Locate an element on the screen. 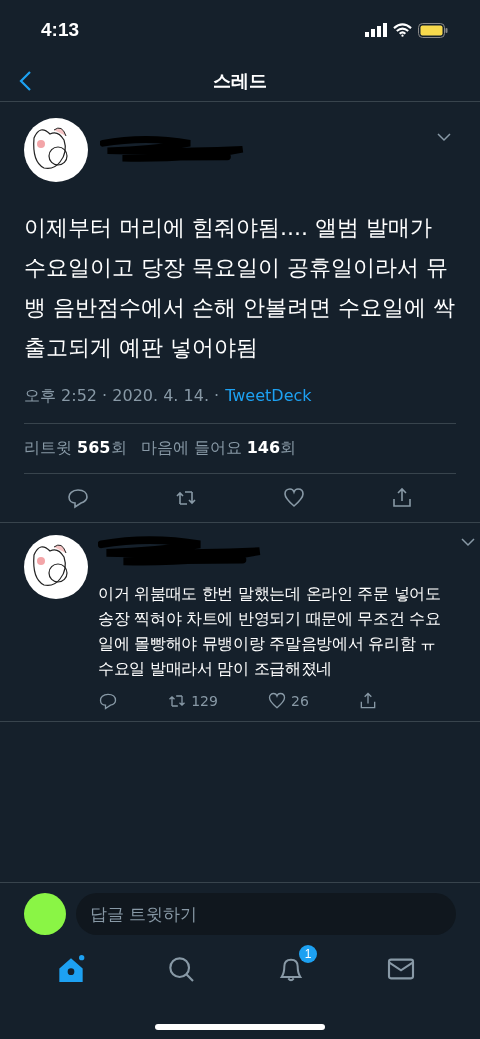 The height and width of the screenshot is (1039, 480). source-link: TweetDeck is located at coordinates (268, 396).